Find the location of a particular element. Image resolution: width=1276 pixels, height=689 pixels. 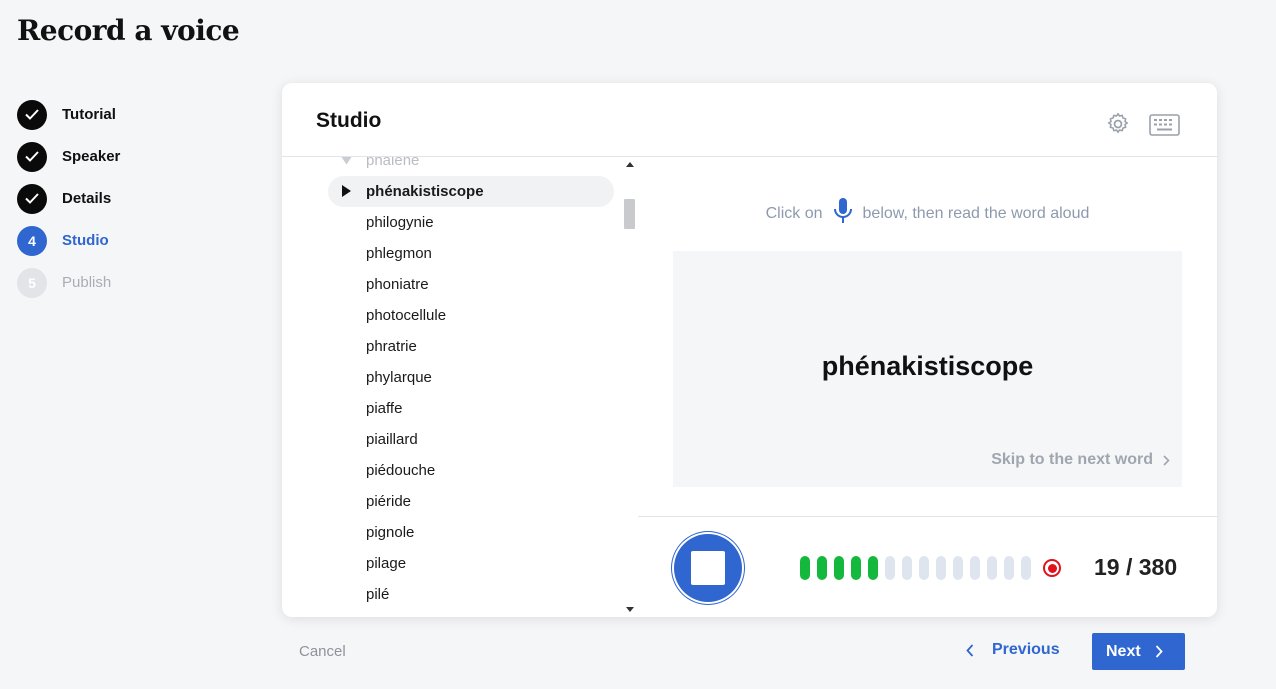

current-word: phénakistiscope is located at coordinates (927, 366).